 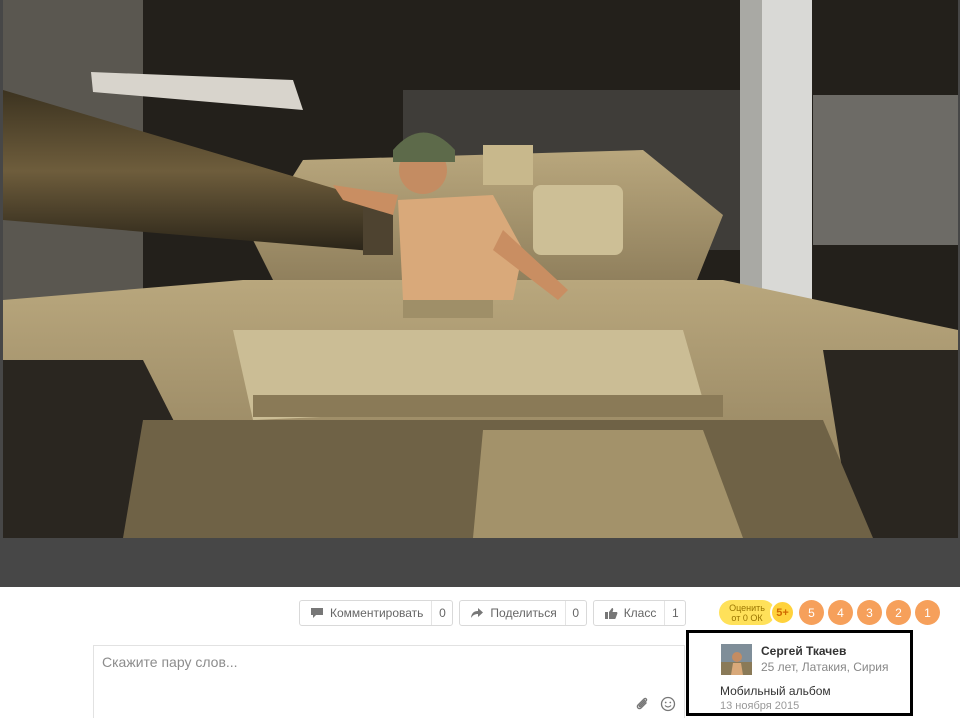 I want to click on thumbs-up-icon, so click(x=611, y=613).